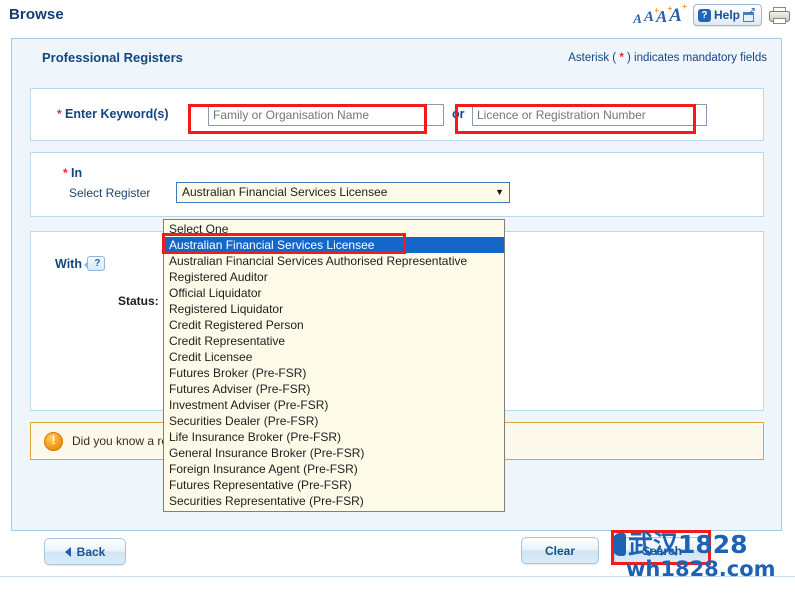 The image size is (795, 598). Describe the element at coordinates (36, 14) in the screenshot. I see `page-title: Browse` at that location.